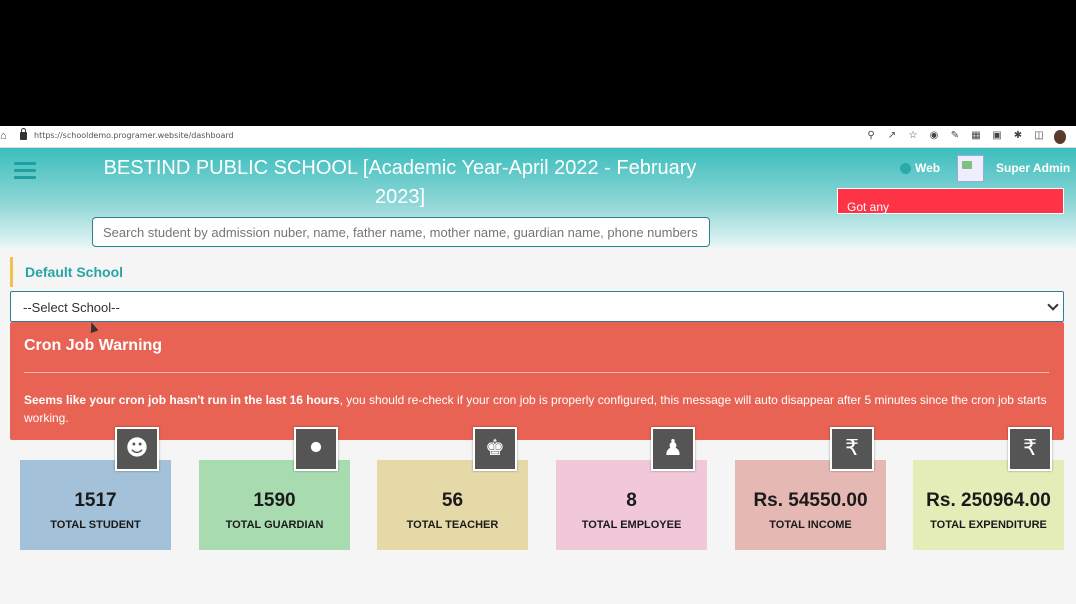 The image size is (1076, 604). What do you see at coordinates (913, 136) in the screenshot?
I see `bookmark-star-icon: ☆` at bounding box center [913, 136].